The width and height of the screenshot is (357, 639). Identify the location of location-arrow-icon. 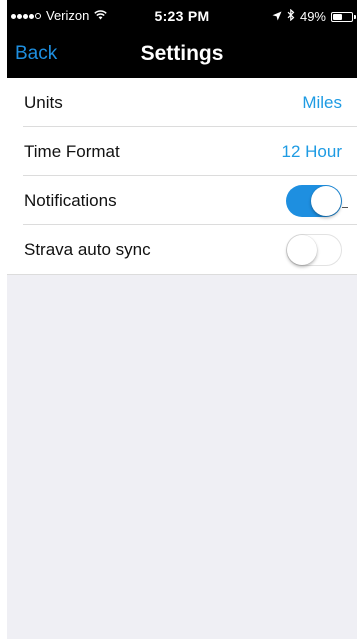
(277, 17).